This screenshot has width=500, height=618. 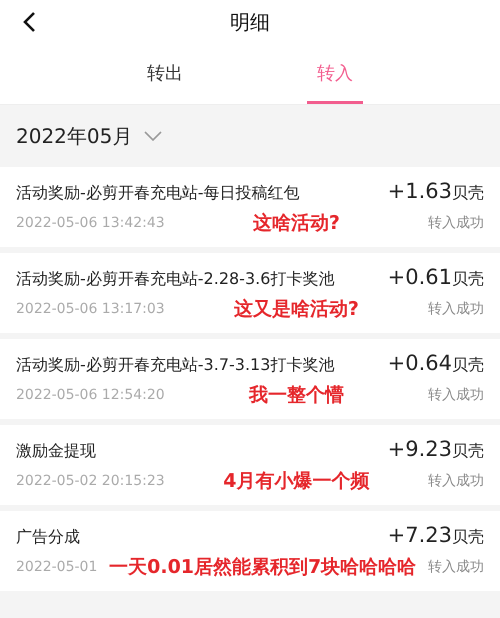 I want to click on annotation-note: 这又是啥活动?, so click(x=296, y=309).